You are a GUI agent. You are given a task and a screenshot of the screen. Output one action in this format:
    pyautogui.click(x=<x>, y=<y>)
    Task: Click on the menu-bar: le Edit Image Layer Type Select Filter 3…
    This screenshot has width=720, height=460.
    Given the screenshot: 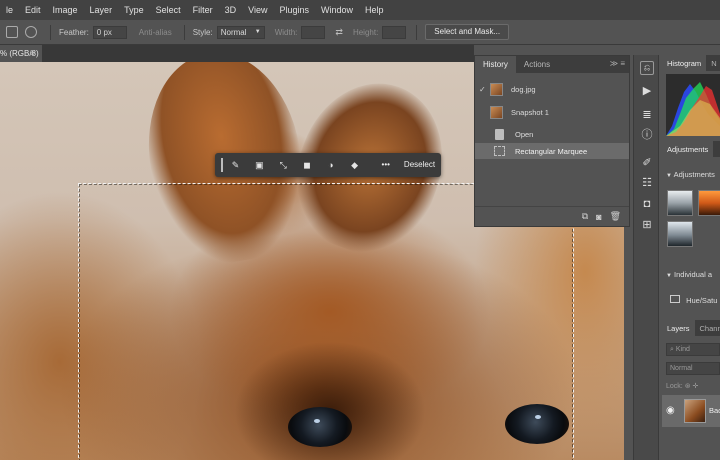 What is the action you would take?
    pyautogui.click(x=360, y=10)
    